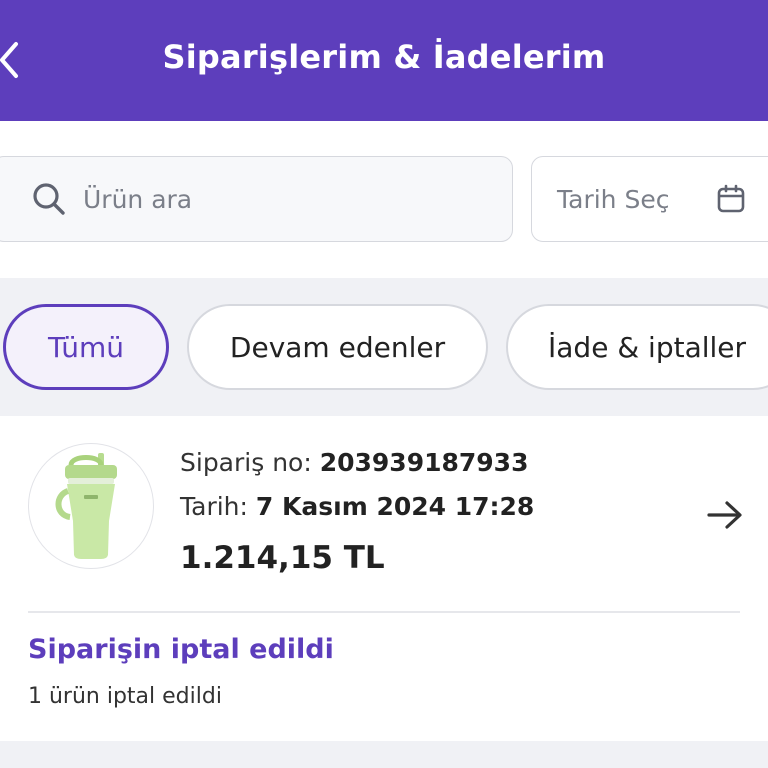  Describe the element at coordinates (49, 199) in the screenshot. I see `search-icon` at that location.